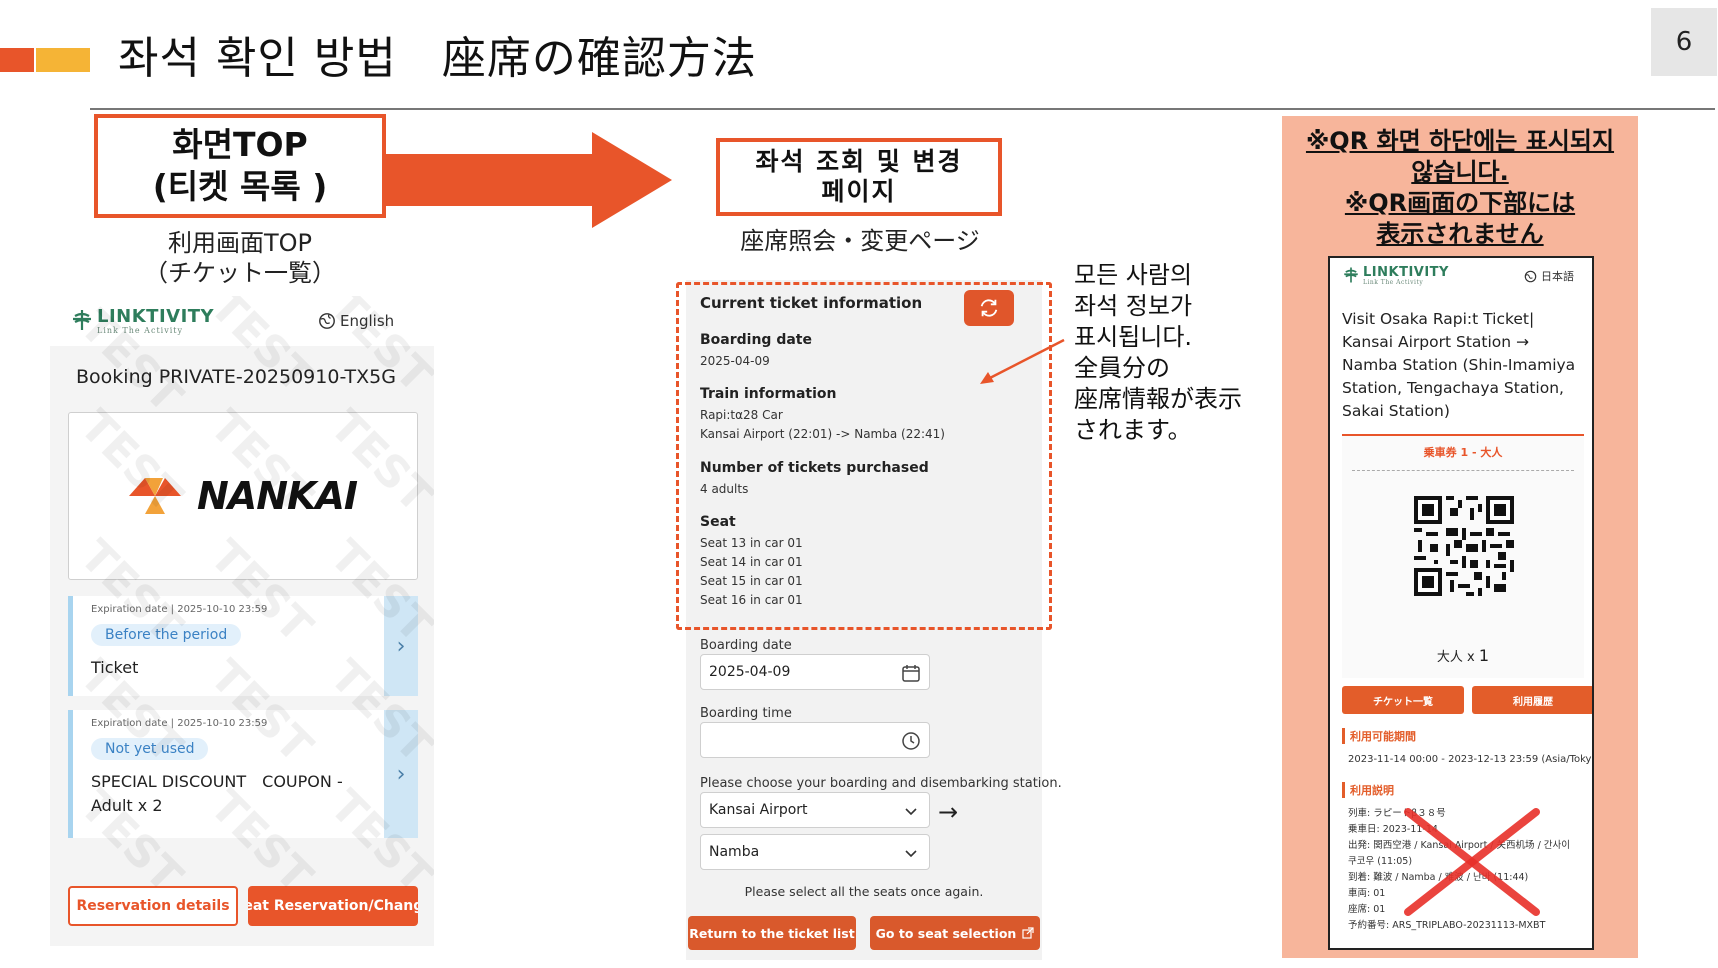  What do you see at coordinates (902, 109) in the screenshot?
I see `title-divider` at bounding box center [902, 109].